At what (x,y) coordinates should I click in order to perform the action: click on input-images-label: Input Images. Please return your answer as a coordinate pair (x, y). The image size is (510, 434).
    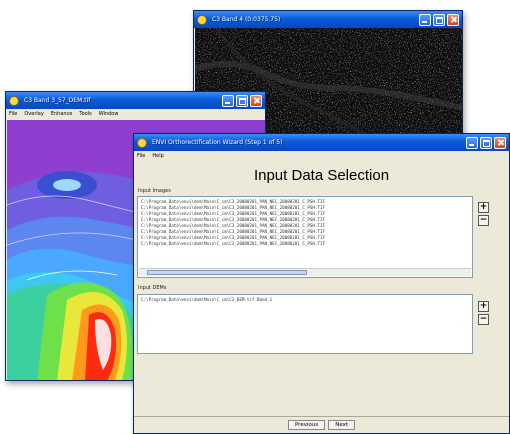
    Looking at the image, I should click on (154, 191).